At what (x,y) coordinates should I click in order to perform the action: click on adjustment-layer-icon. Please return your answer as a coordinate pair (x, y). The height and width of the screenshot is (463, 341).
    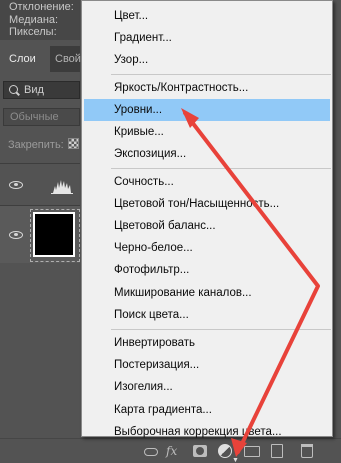
    Looking at the image, I should click on (225, 451).